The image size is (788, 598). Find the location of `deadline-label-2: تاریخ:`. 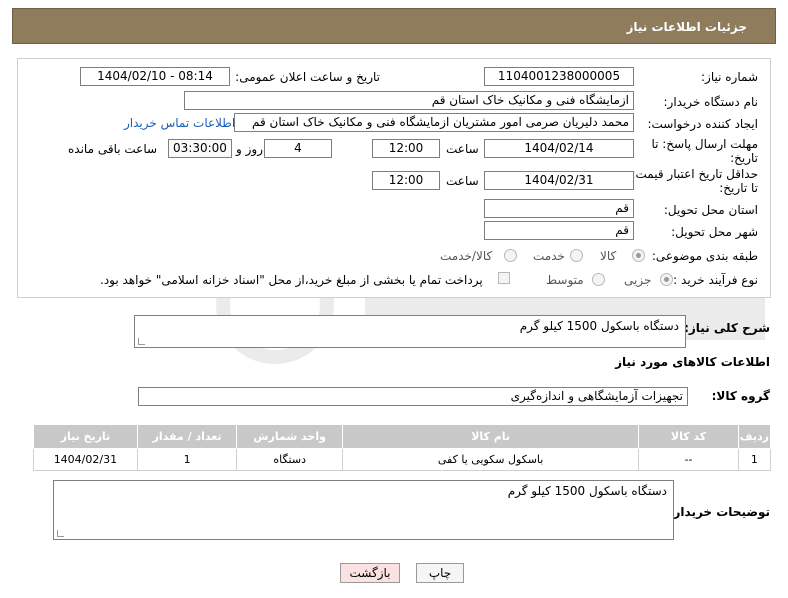

deadline-label-2: تاریخ: is located at coordinates (744, 158).